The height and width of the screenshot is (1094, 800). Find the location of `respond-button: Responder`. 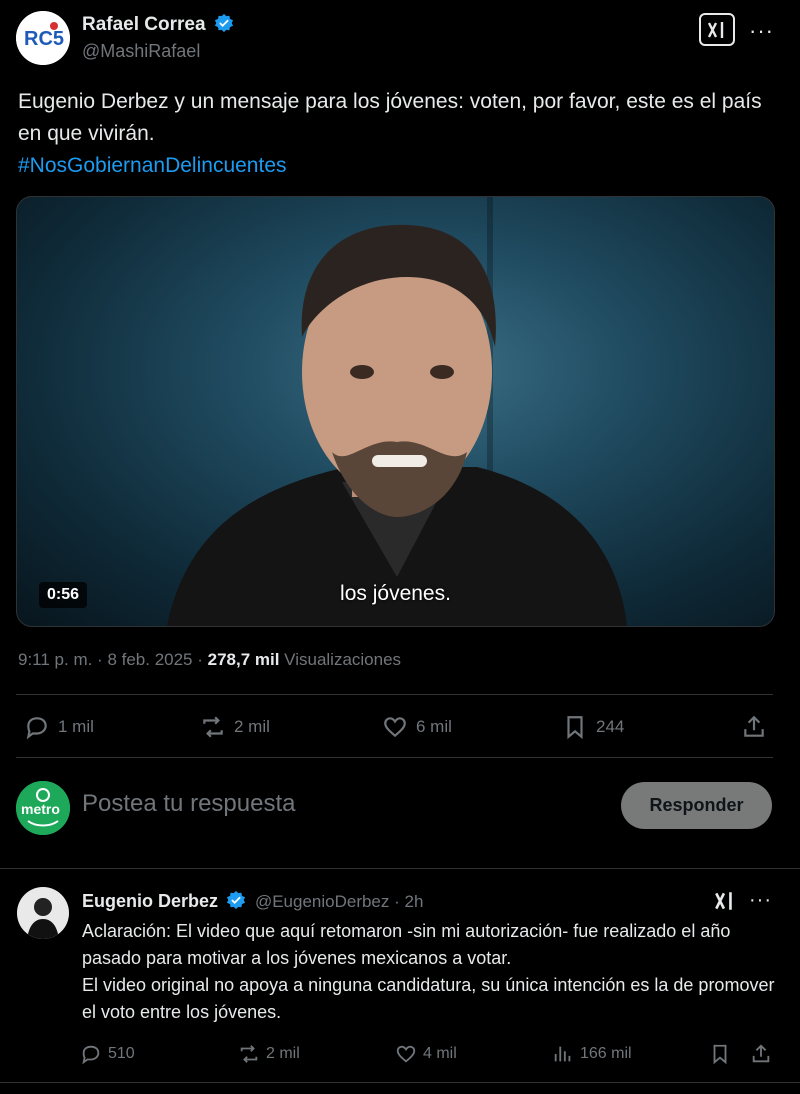

respond-button: Responder is located at coordinates (696, 805).